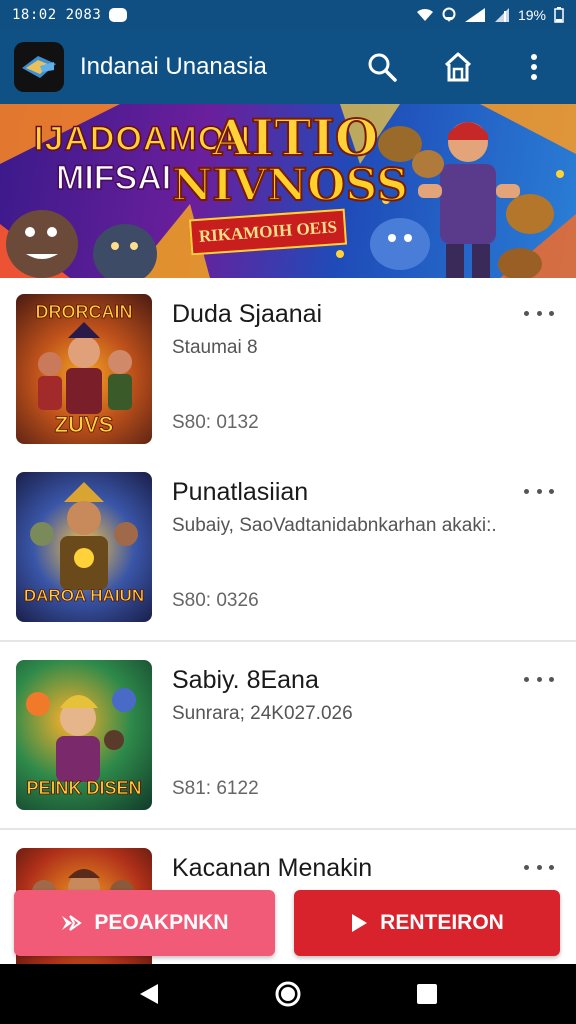  I want to click on banner-title-line1: AITIO, so click(295, 137).